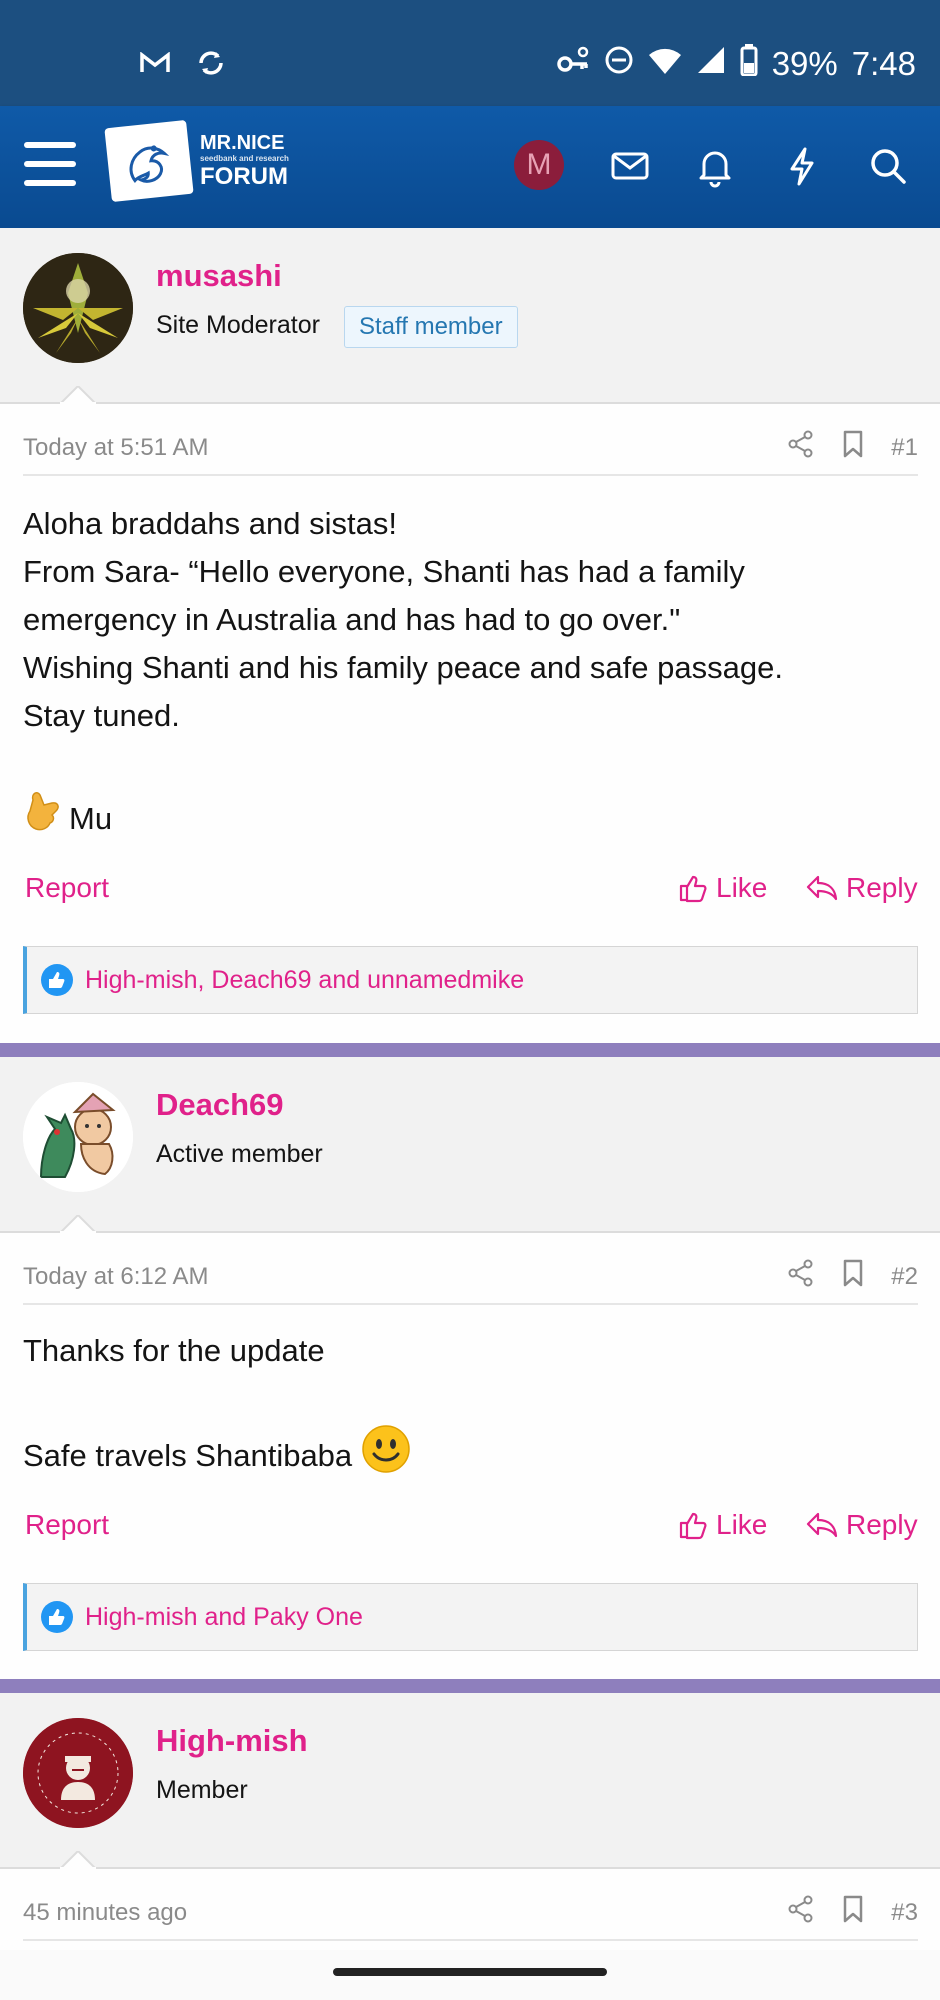 This screenshot has width=940, height=2000. What do you see at coordinates (115, 1277) in the screenshot?
I see `post-time: Today at 6:12 AM` at bounding box center [115, 1277].